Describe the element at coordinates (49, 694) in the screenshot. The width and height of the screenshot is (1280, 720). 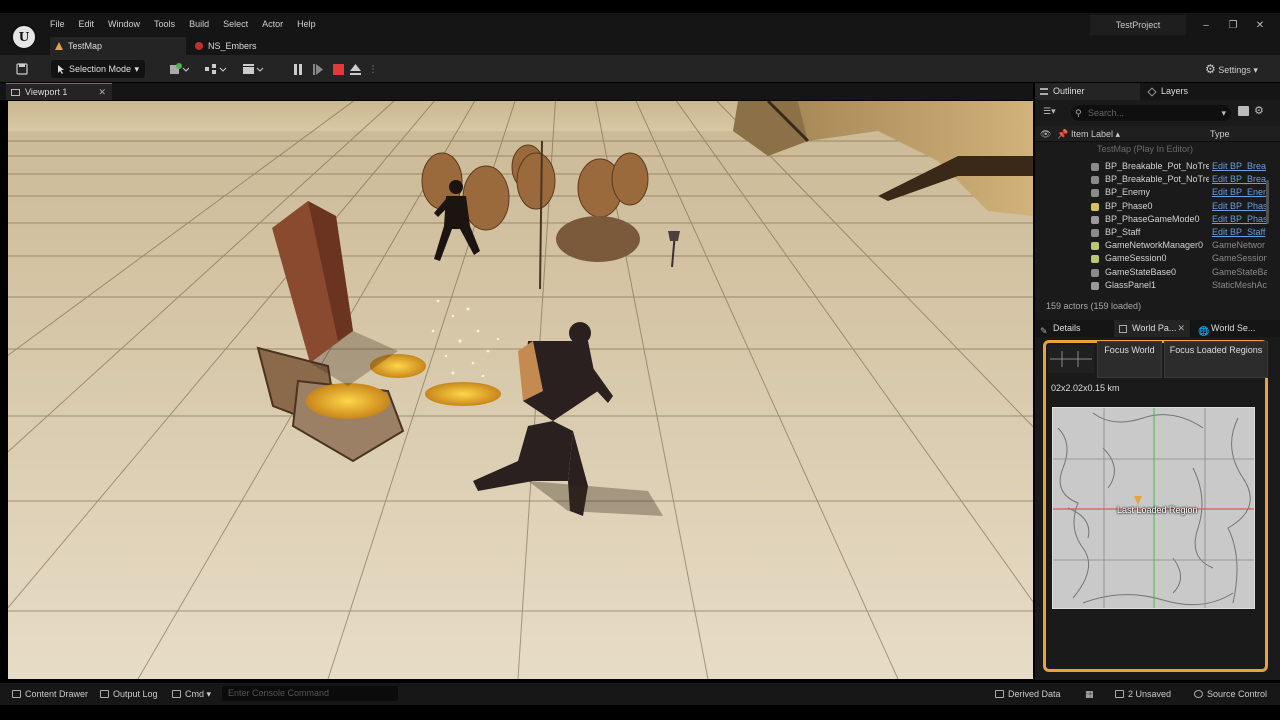
I see `content-drawer-button: Content Drawer` at that location.